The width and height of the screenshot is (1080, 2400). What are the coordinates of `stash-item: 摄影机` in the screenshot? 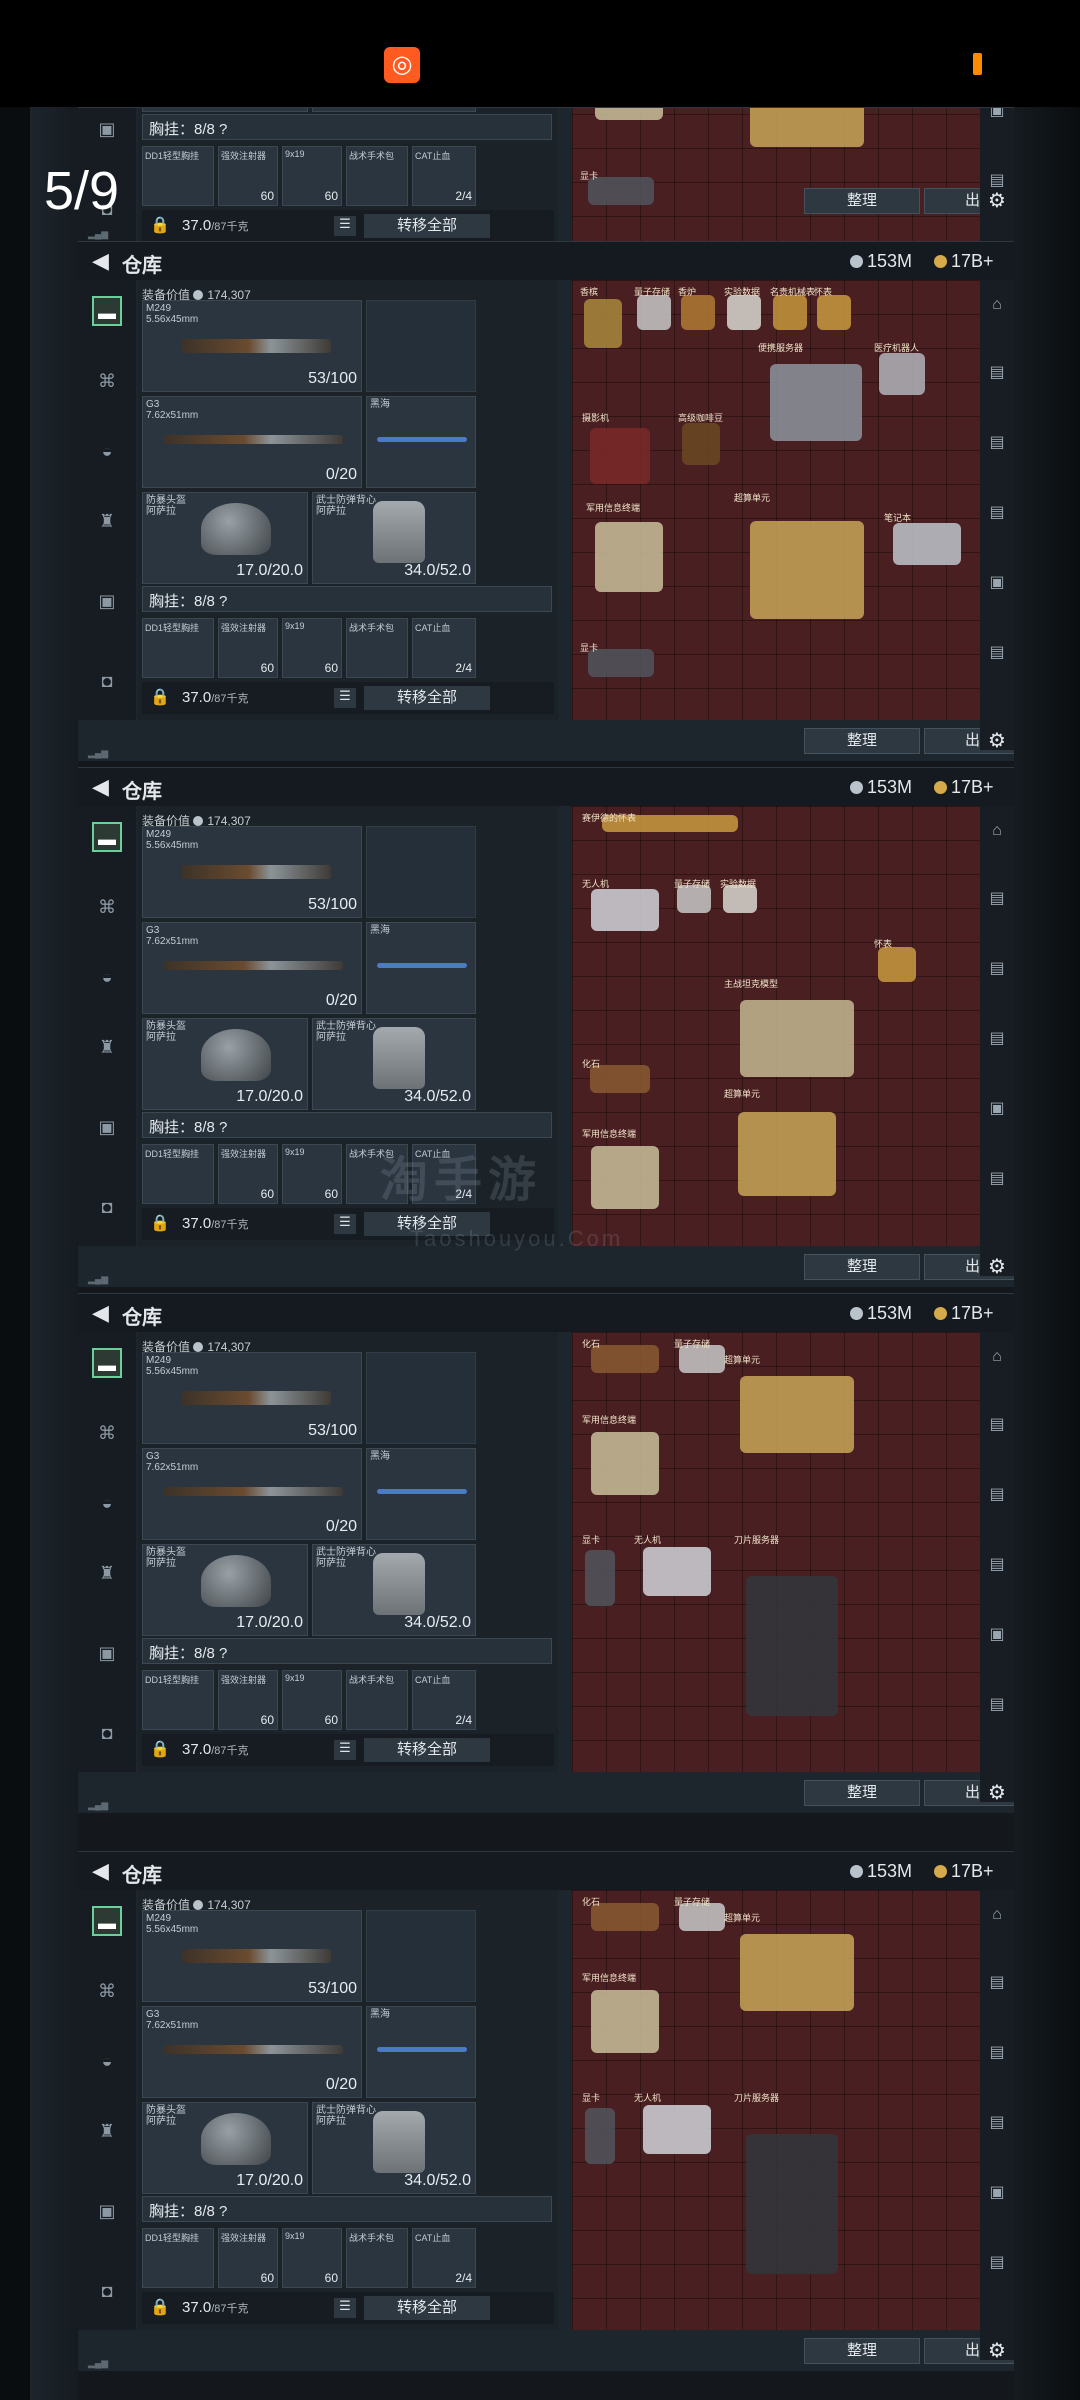 It's located at (620, 450).